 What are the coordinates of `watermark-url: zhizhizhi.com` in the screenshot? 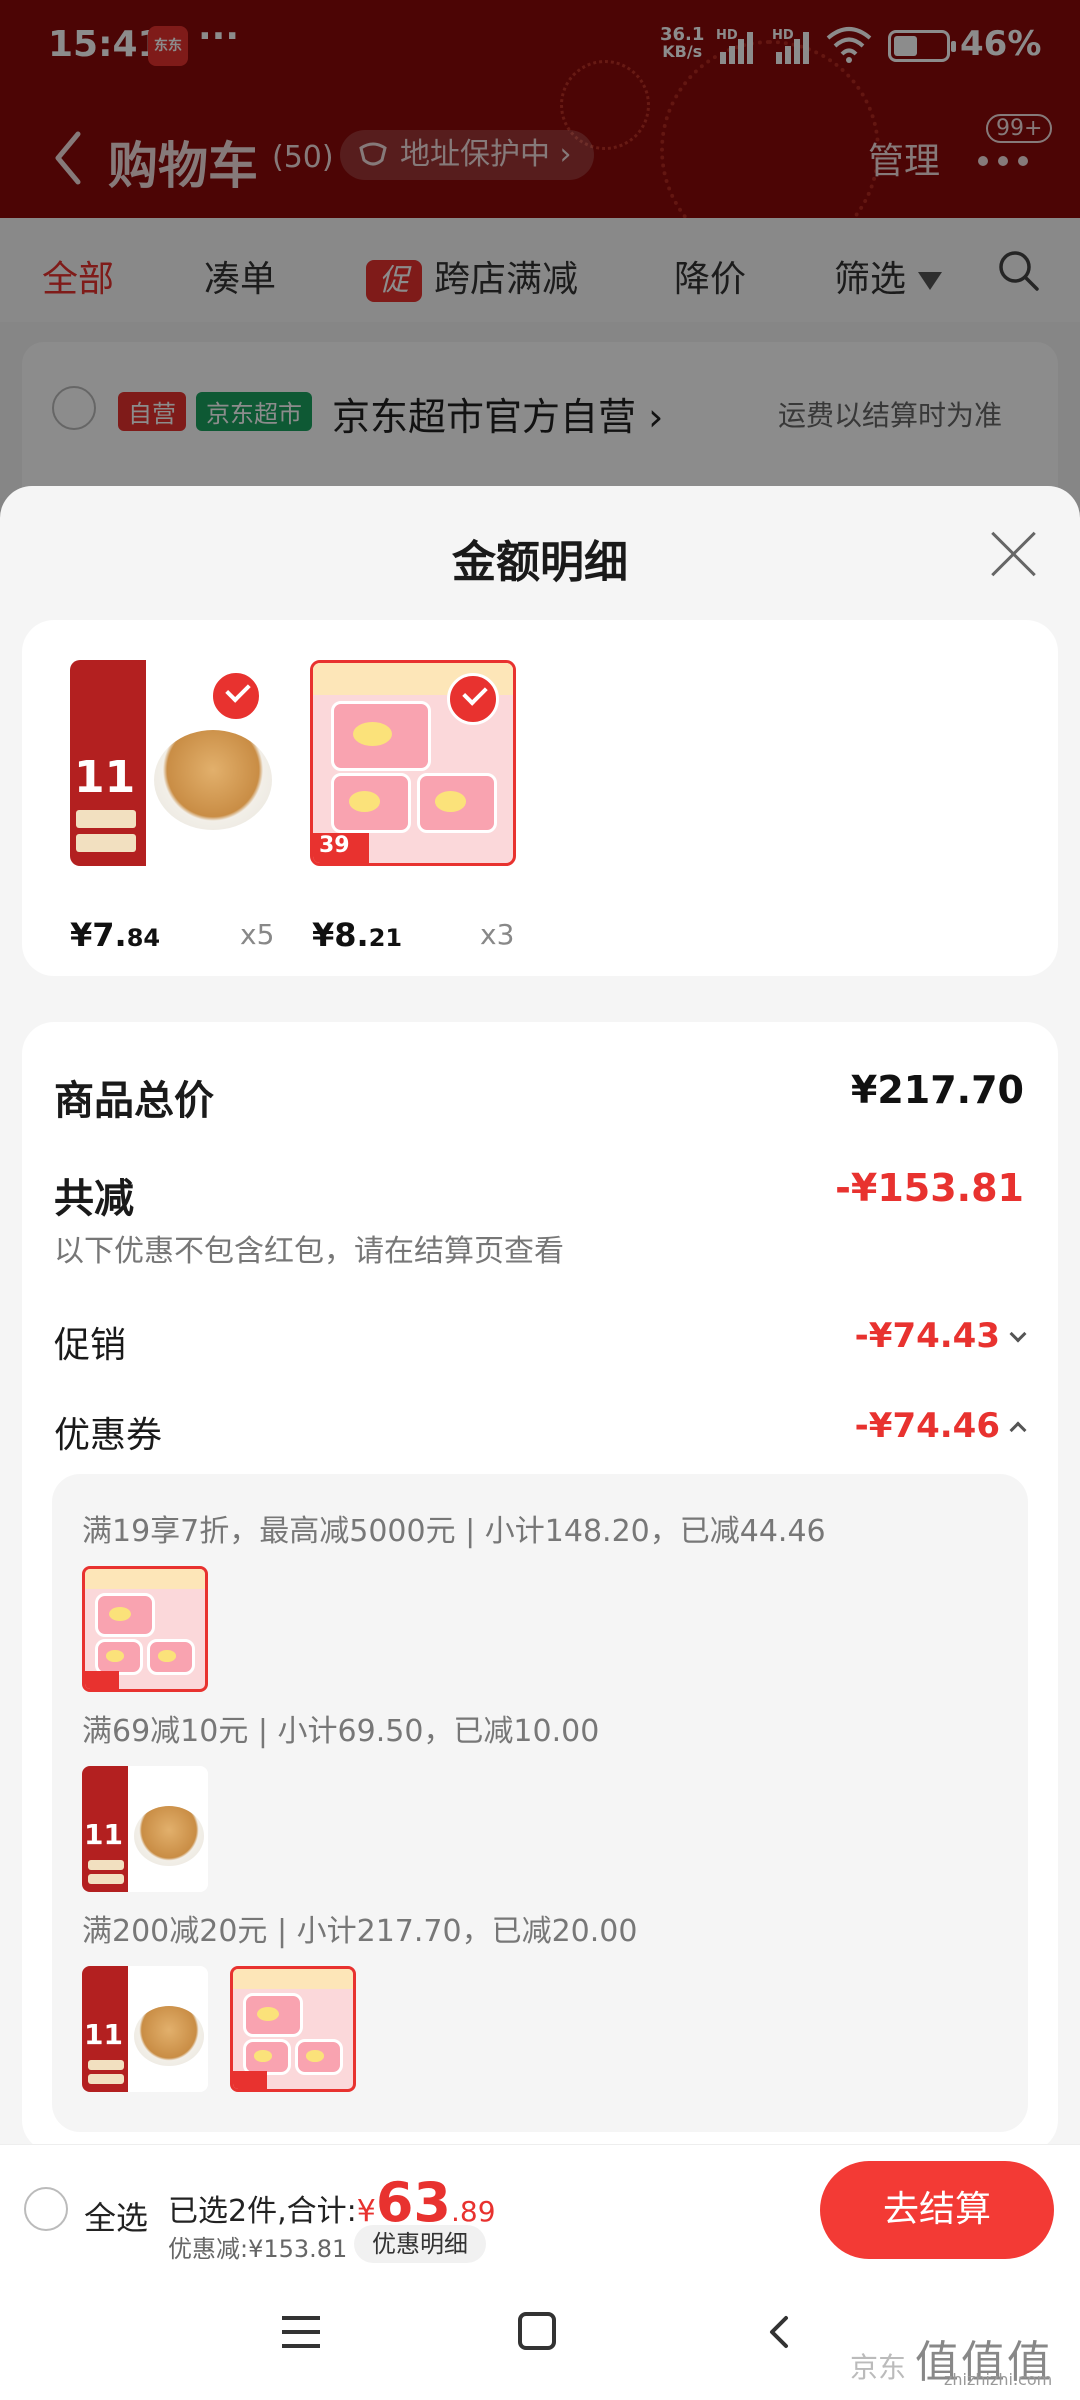 It's located at (998, 2379).